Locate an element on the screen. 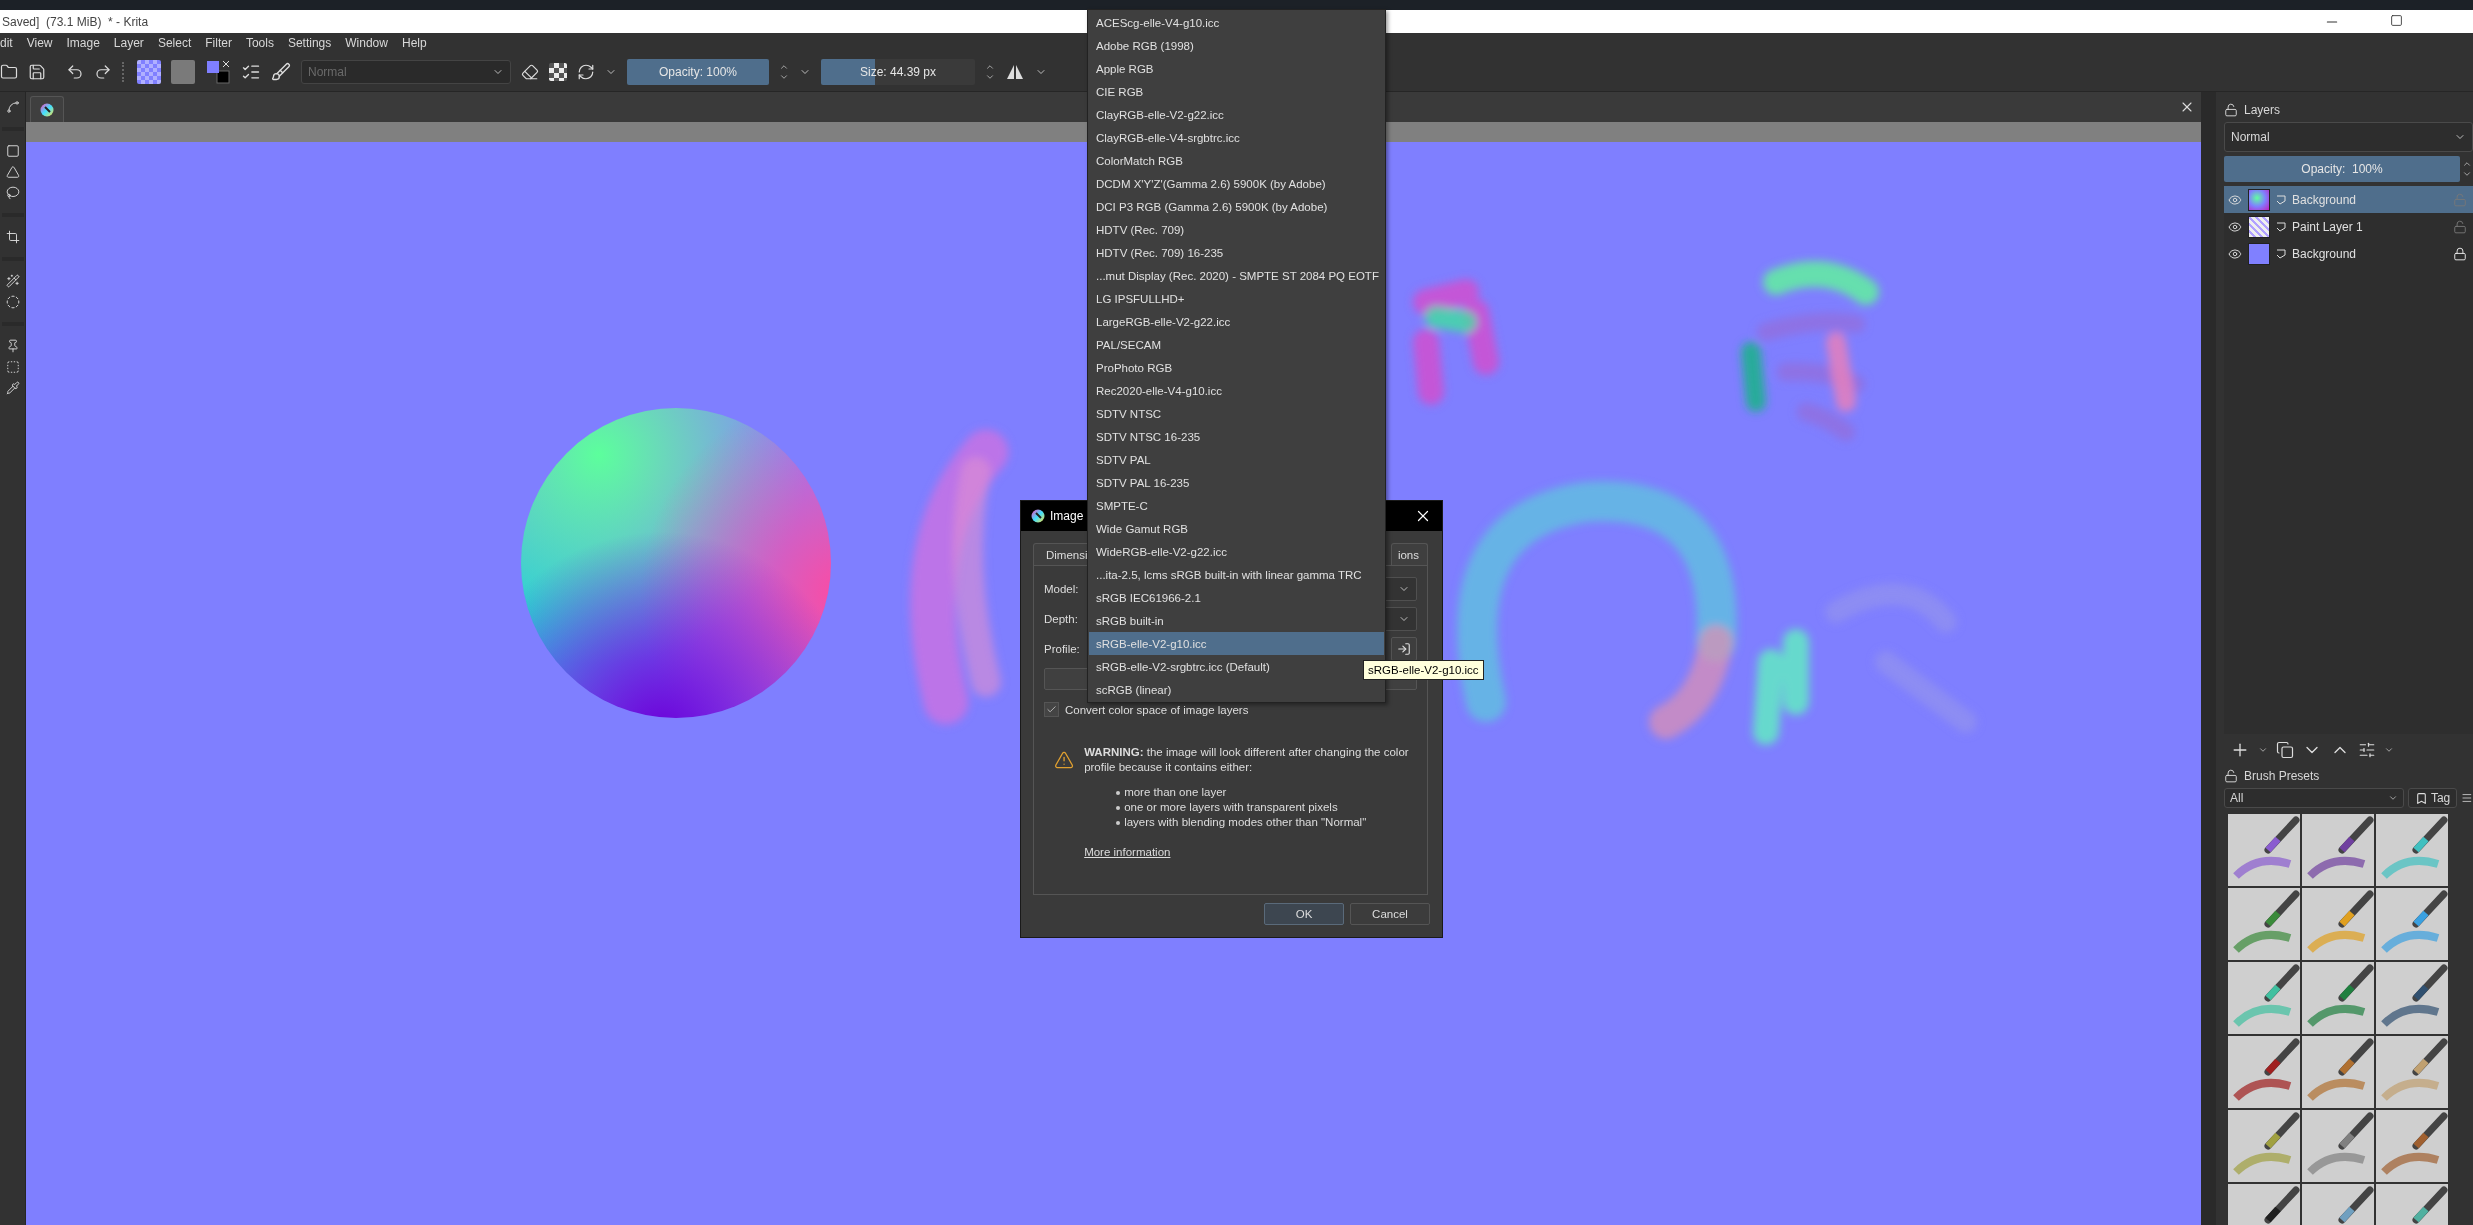 Image resolution: width=2473 pixels, height=1225 pixels. dropdown-item: SMPTE-C is located at coordinates (1236, 505).